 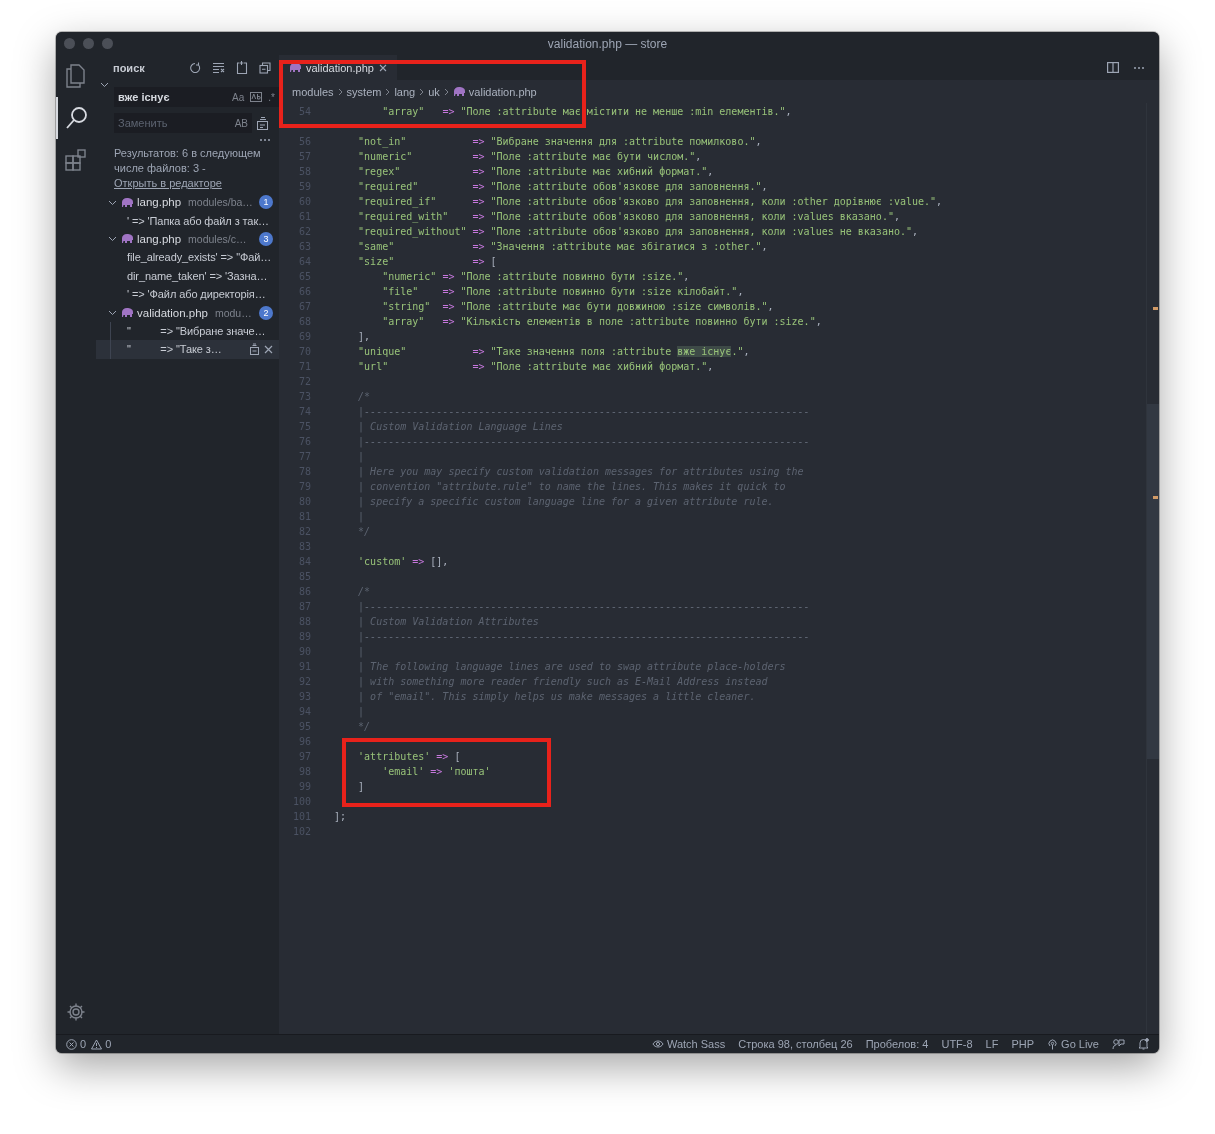 What do you see at coordinates (992, 1044) in the screenshot?
I see `status-item: LF` at bounding box center [992, 1044].